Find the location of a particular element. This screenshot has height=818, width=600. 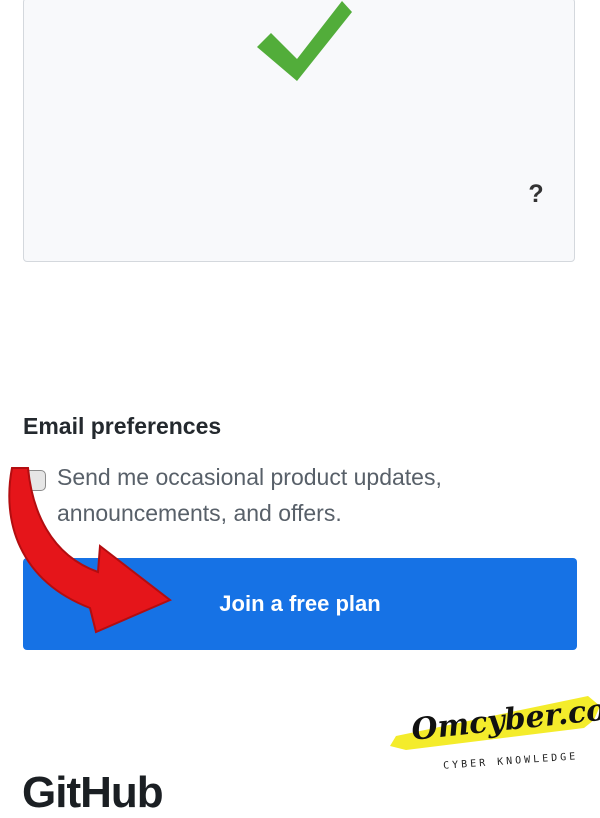

product-updates-checkbox is located at coordinates (35, 480).